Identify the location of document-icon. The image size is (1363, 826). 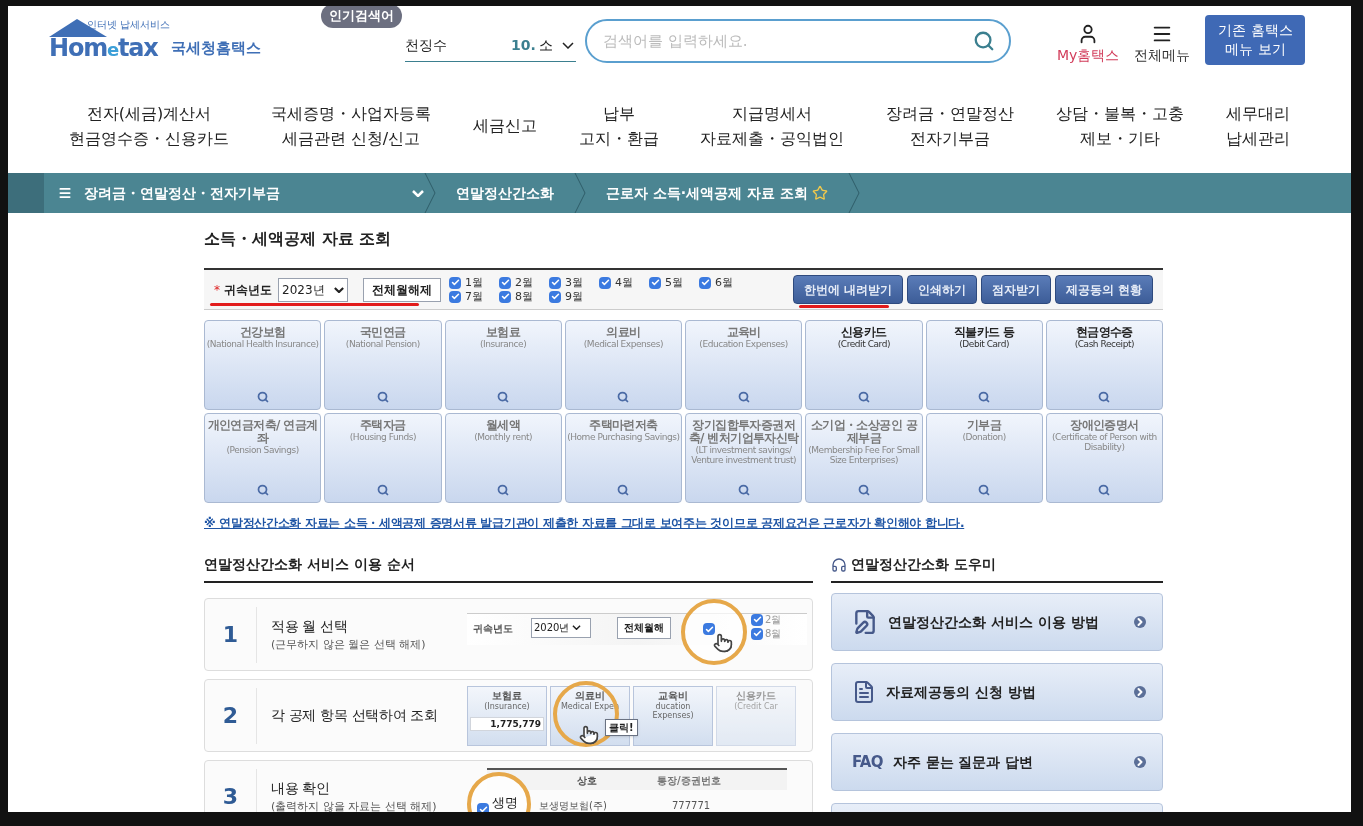
(864, 692).